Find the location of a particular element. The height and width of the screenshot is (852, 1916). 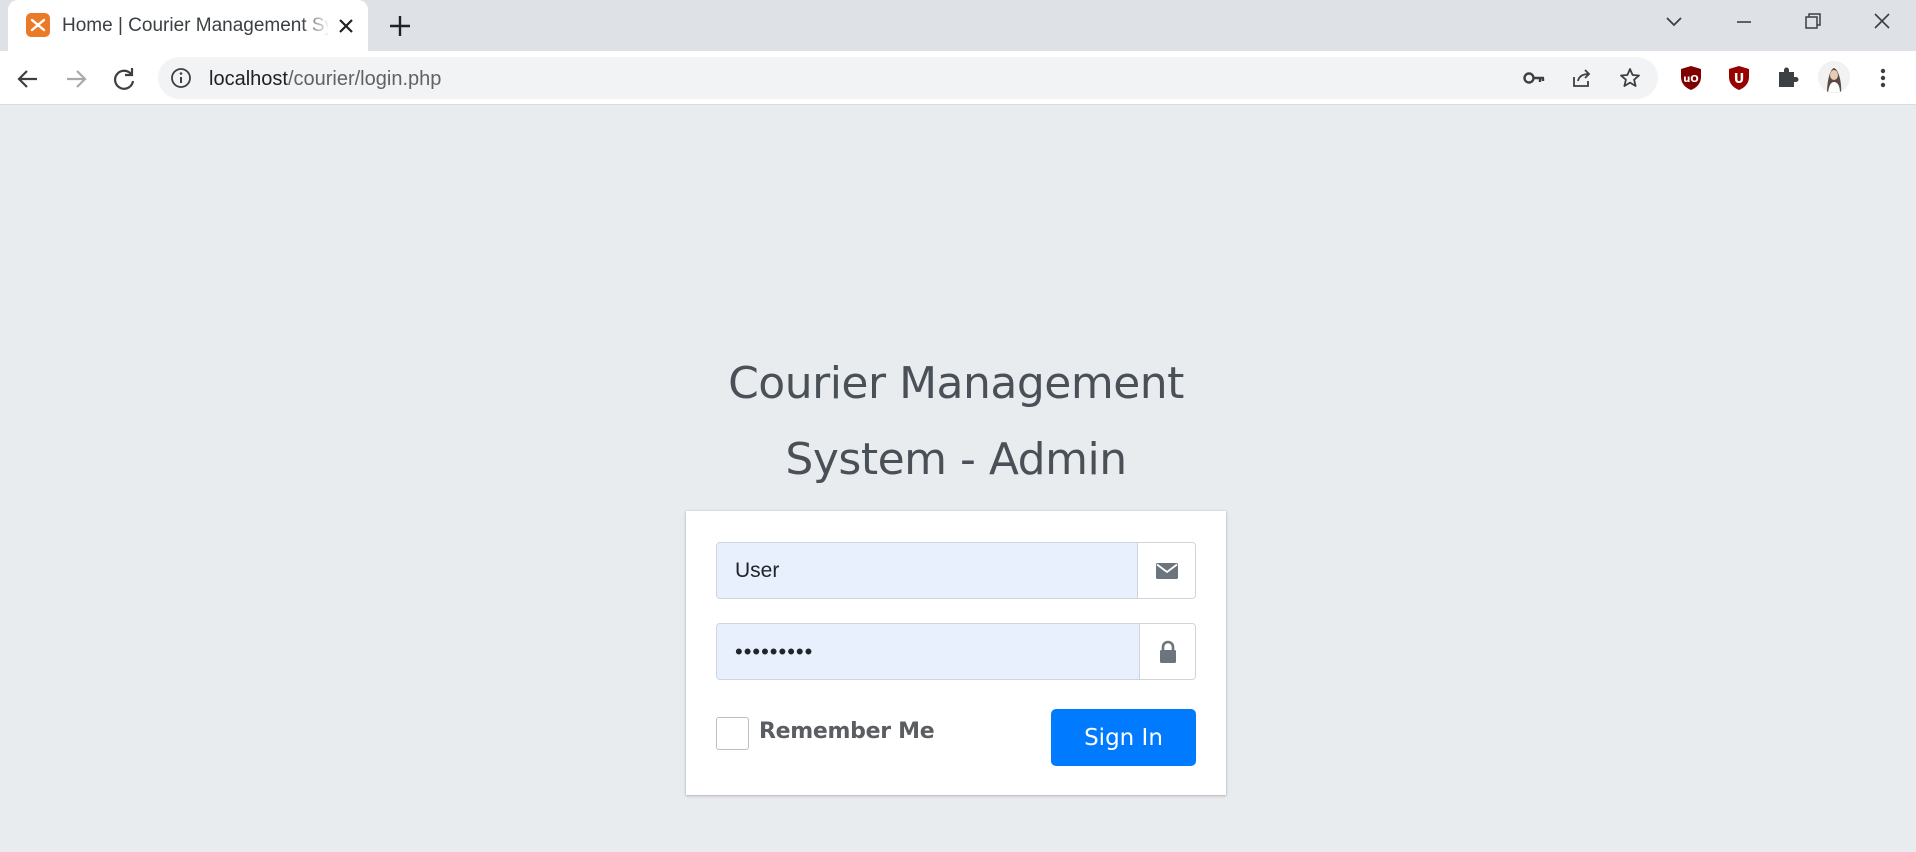

share-icon is located at coordinates (1582, 78).